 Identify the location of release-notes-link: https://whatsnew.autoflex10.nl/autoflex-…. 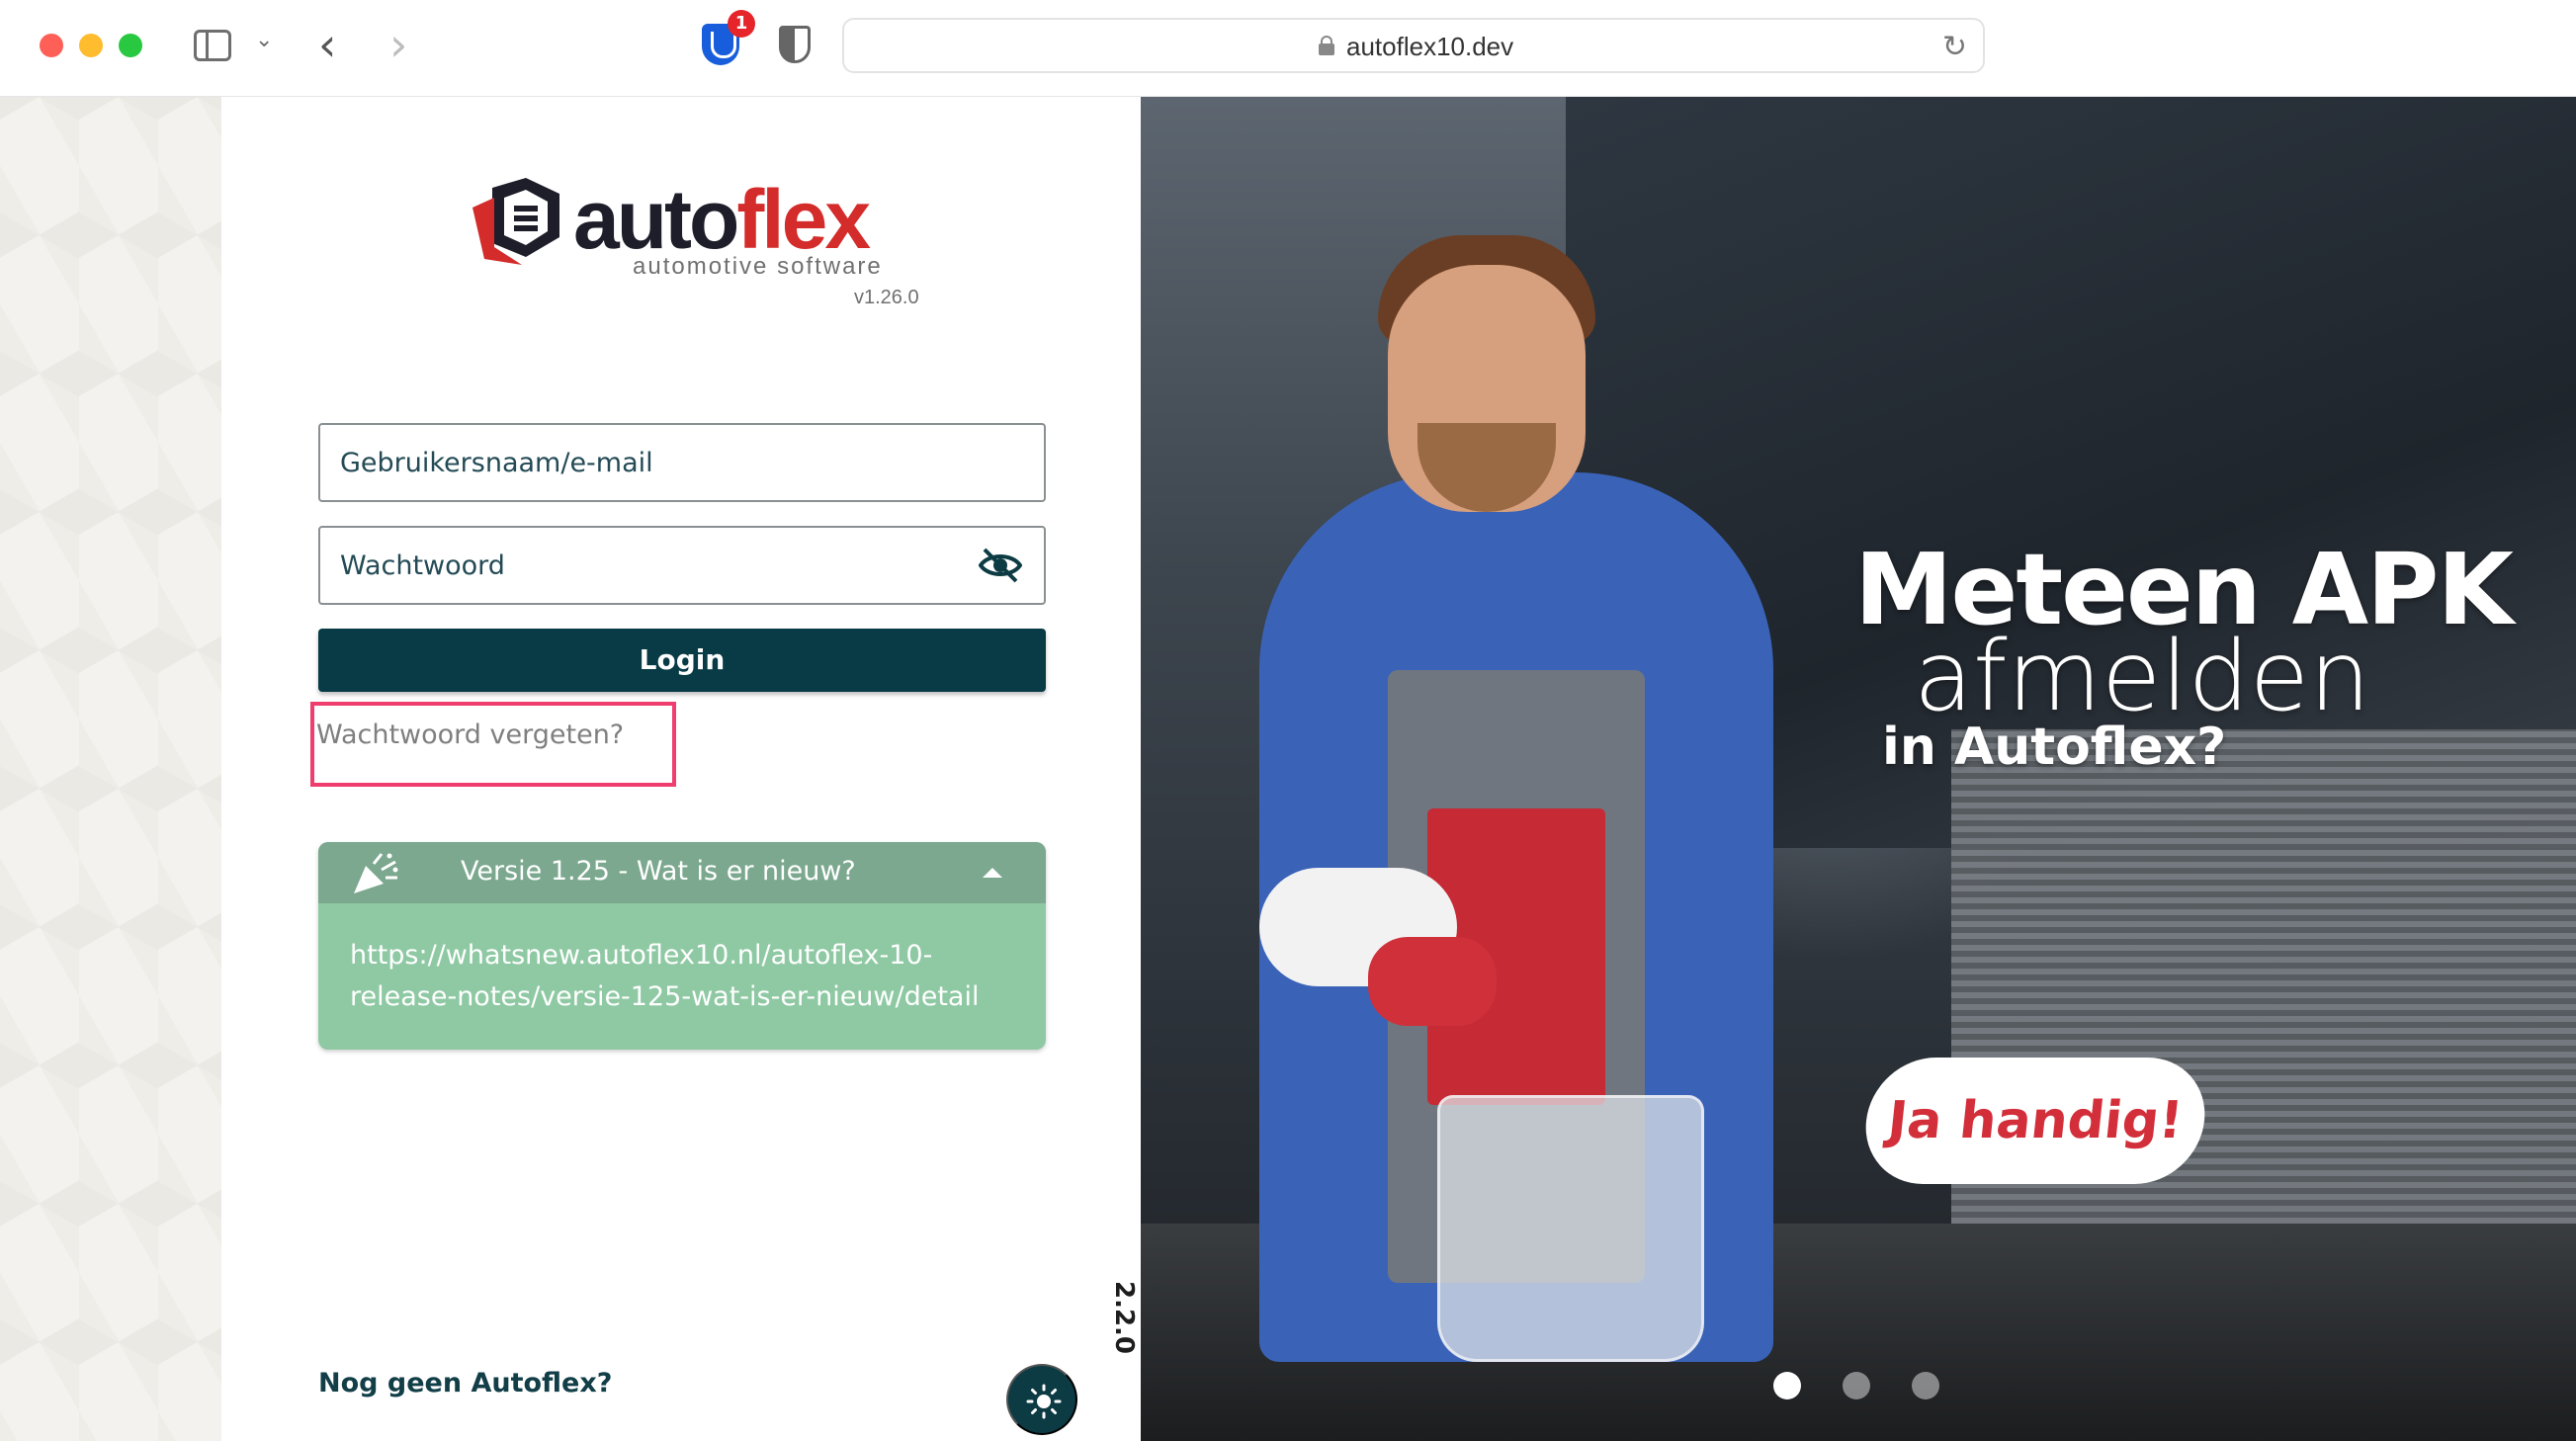
(686, 976).